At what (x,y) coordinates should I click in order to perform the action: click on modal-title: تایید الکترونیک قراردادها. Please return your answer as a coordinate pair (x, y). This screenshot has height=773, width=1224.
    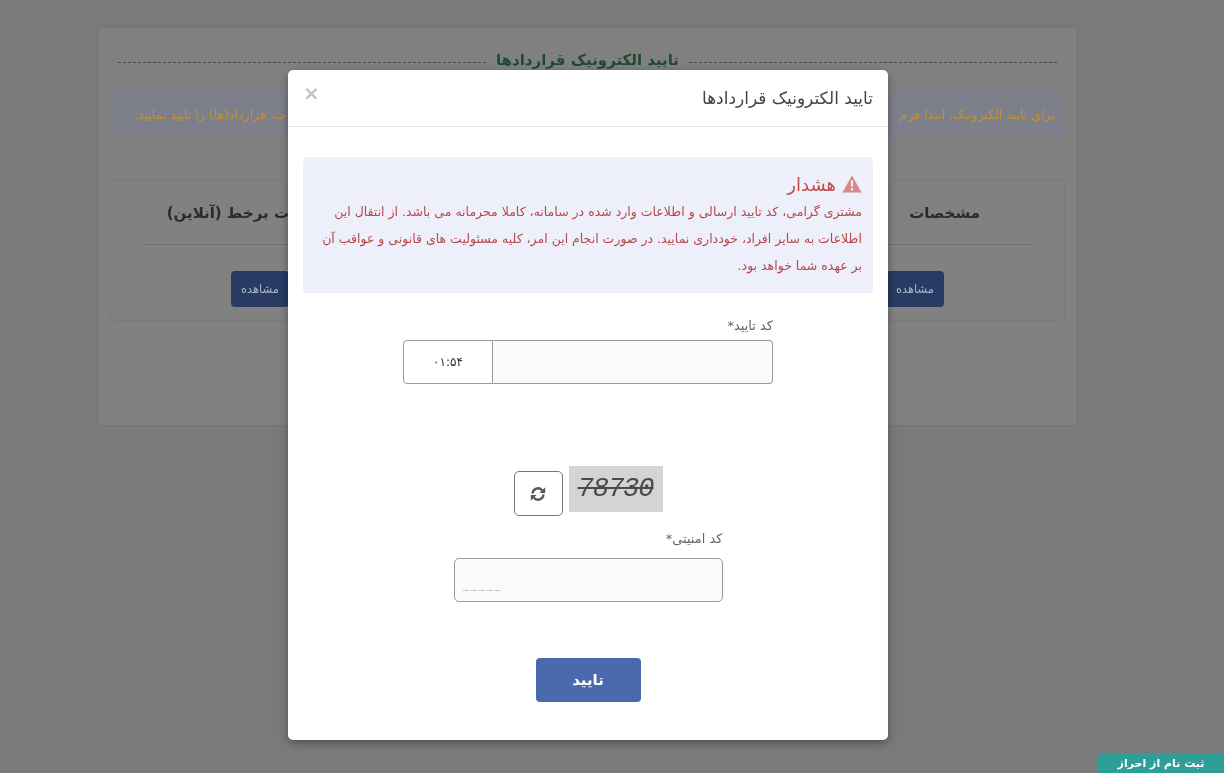
    Looking at the image, I should click on (787, 98).